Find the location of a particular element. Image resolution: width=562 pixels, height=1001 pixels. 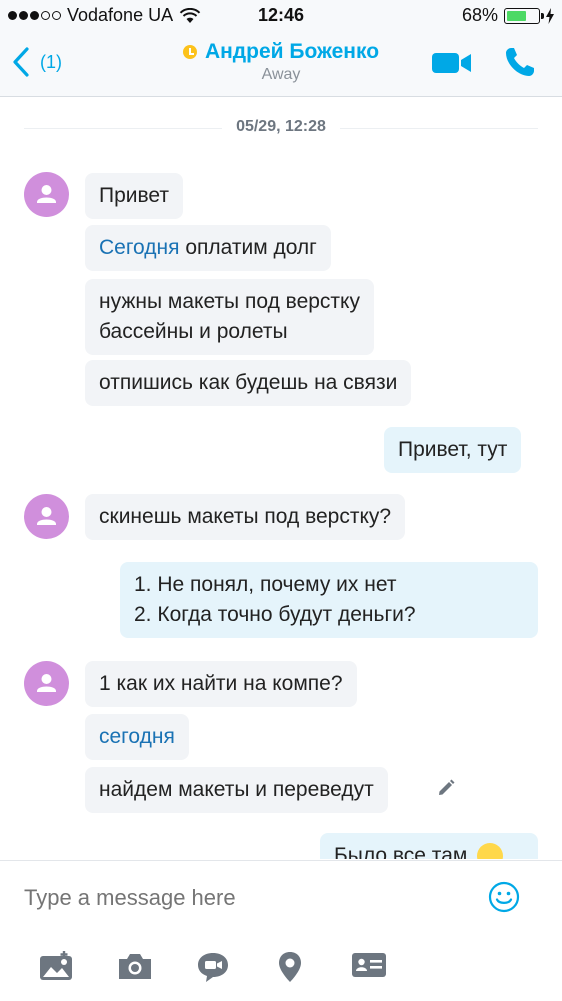

phone-icon is located at coordinates (520, 62).